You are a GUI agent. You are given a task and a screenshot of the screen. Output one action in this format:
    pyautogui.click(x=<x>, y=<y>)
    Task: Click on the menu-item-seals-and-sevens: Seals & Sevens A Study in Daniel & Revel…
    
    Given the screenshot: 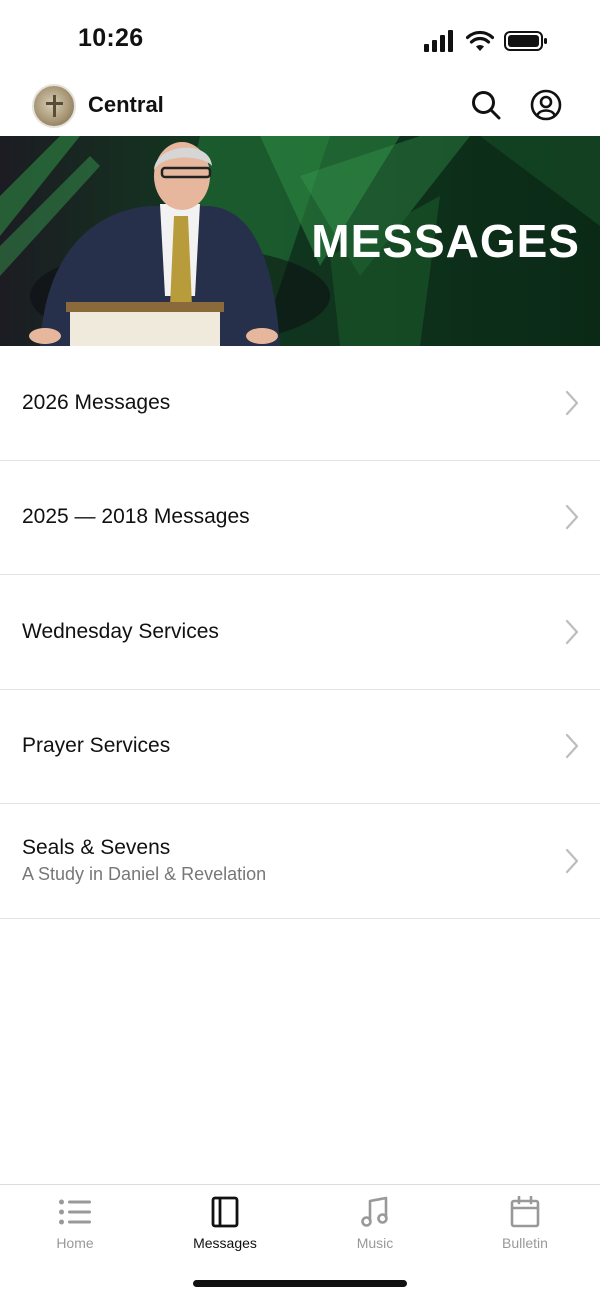 What is the action you would take?
    pyautogui.click(x=300, y=861)
    